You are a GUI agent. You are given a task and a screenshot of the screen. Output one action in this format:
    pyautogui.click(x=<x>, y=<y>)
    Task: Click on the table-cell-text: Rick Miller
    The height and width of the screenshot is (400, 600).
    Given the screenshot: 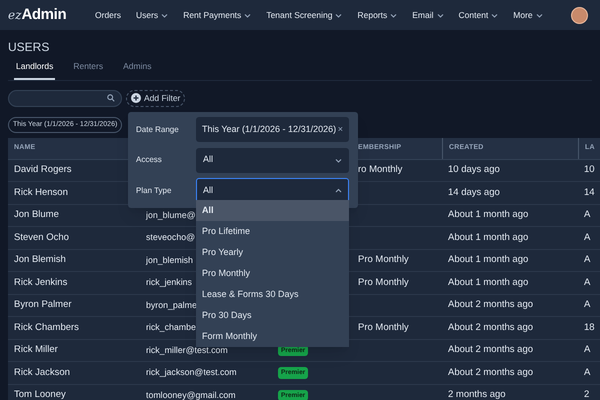 What is the action you would take?
    pyautogui.click(x=36, y=350)
    